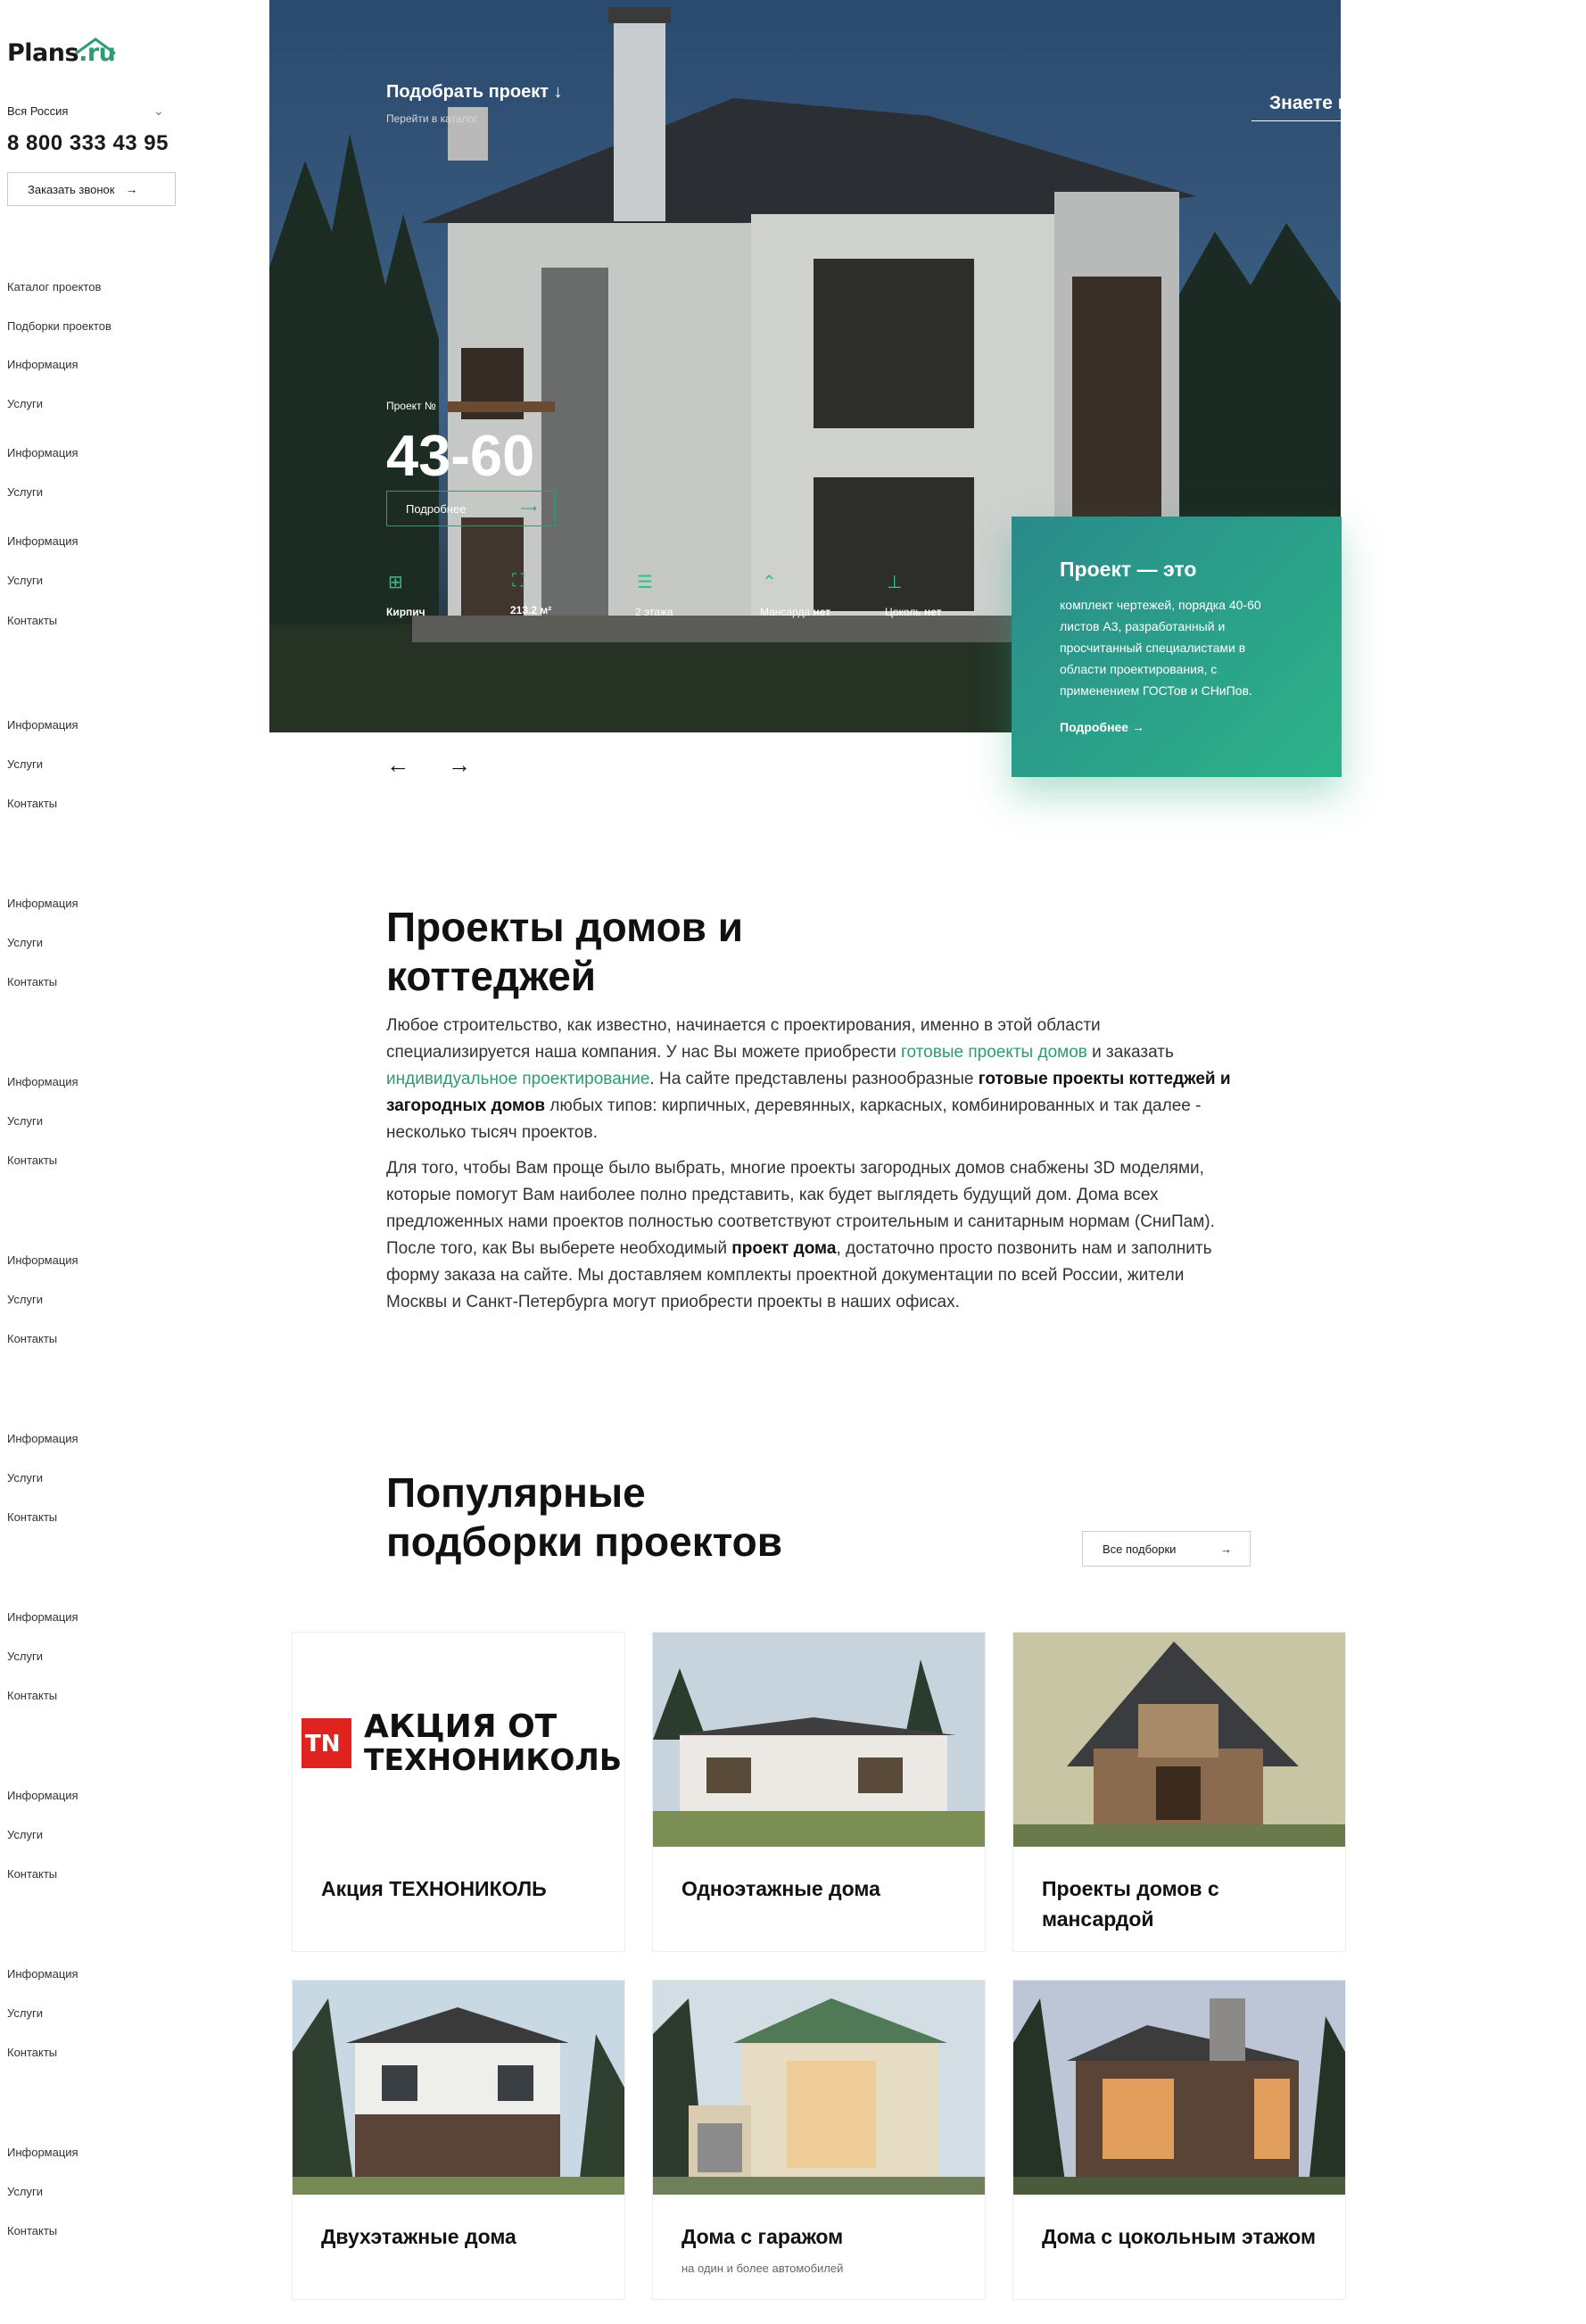 The image size is (1586, 2324). Describe the element at coordinates (159, 111) in the screenshot. I see `chevron-down-icon: ⌄` at that location.